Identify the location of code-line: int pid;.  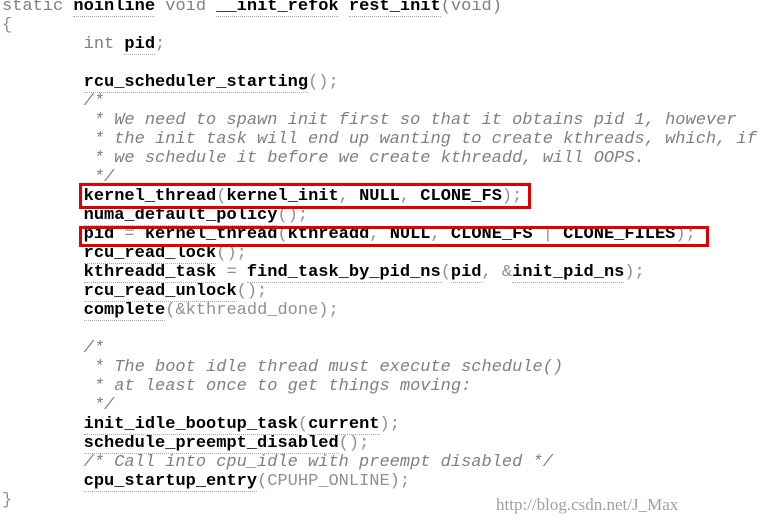
(379, 45).